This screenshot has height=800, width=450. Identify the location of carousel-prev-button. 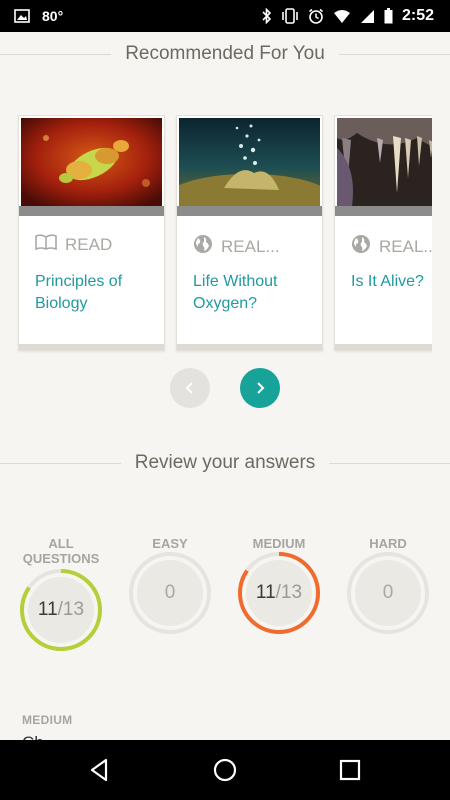
(190, 388).